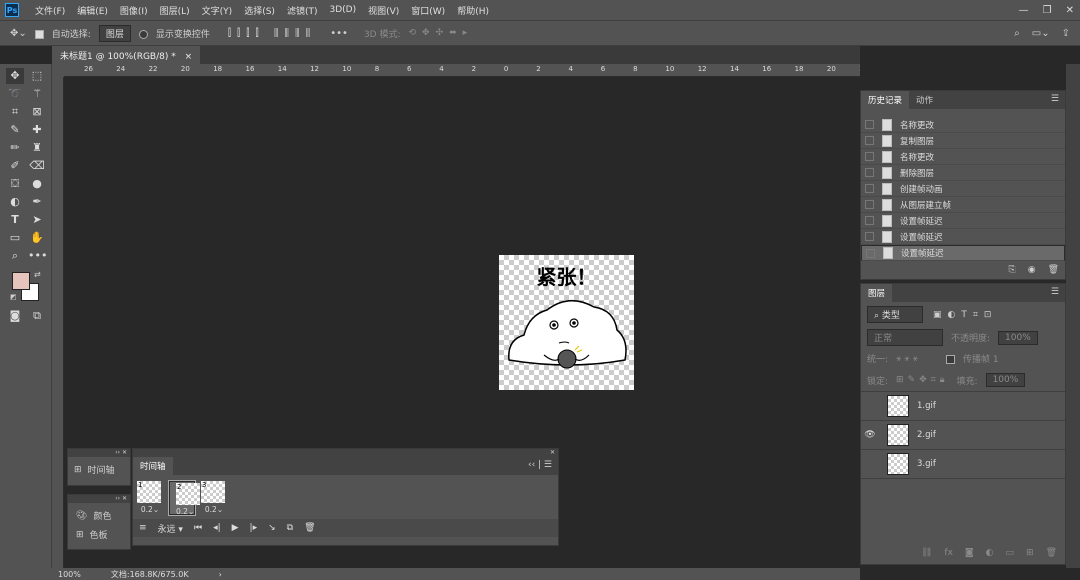 Image resolution: width=1080 pixels, height=580 pixels. I want to click on first-frame-icon: ⏮, so click(198, 528).